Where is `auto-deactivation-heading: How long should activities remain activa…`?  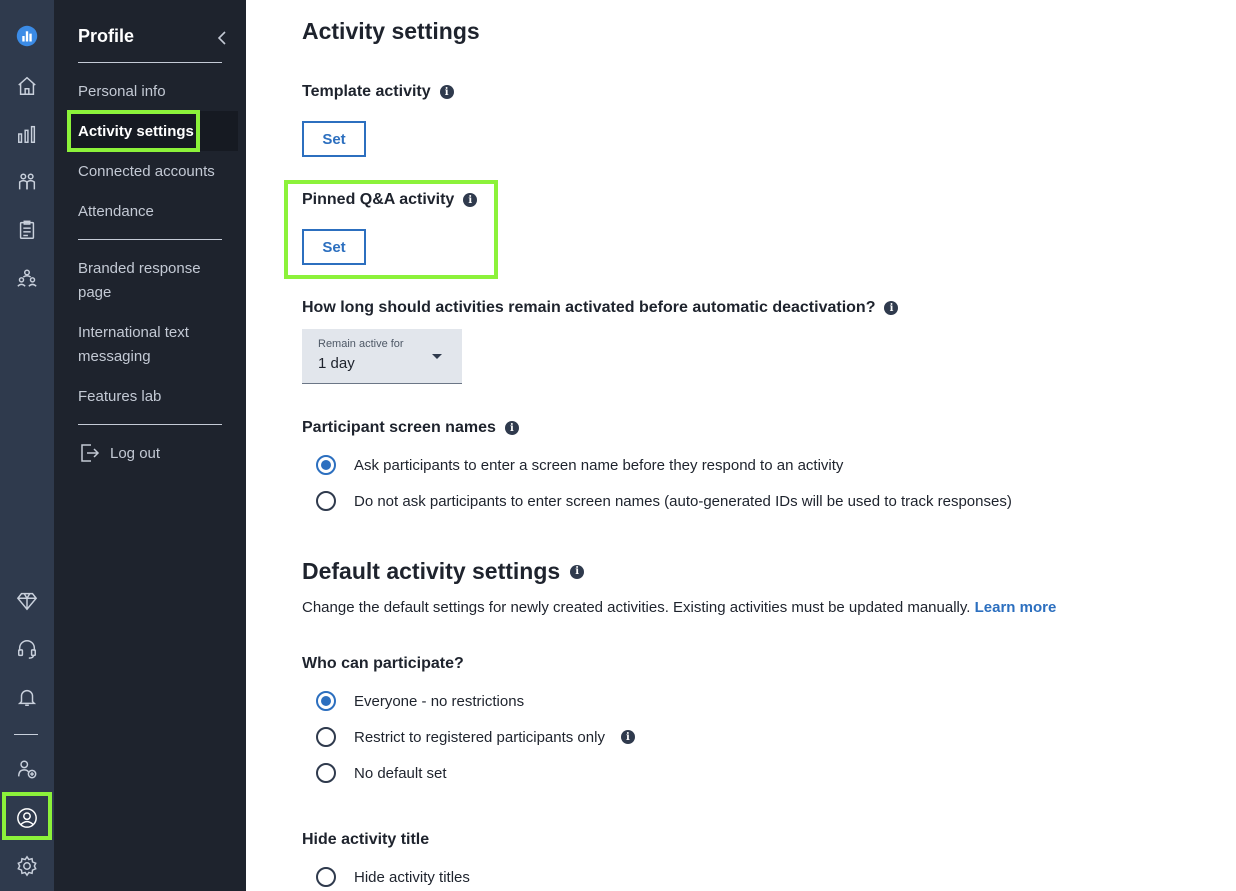 auto-deactivation-heading: How long should activities remain activa… is located at coordinates (600, 308).